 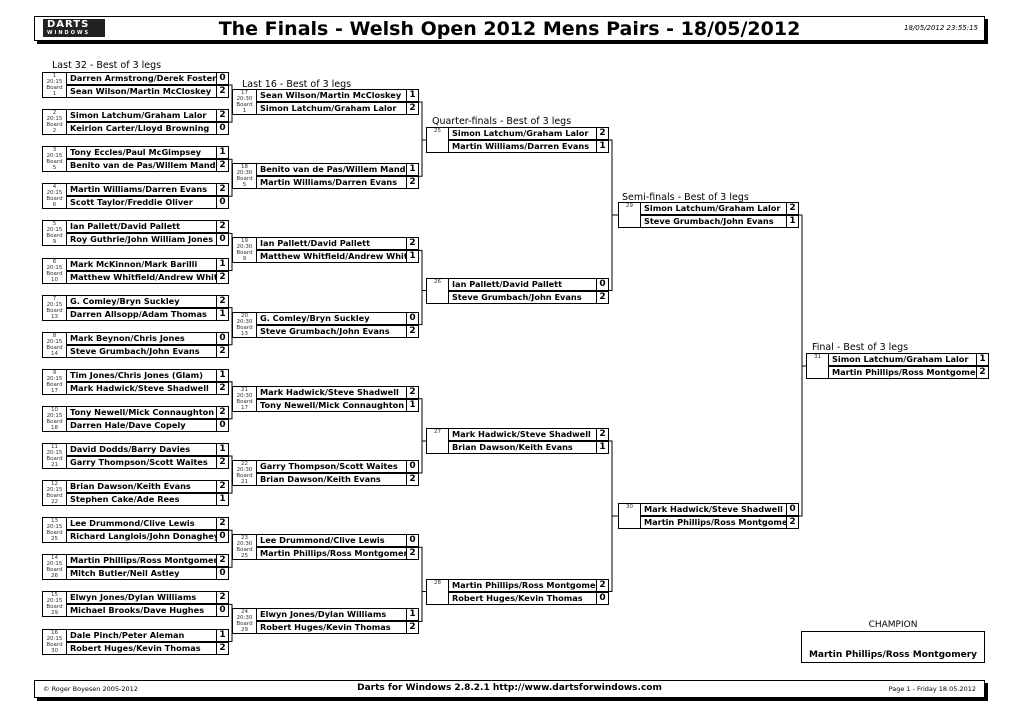 I want to click on player-name: Roy Guthrie/John William Jones, so click(x=142, y=239).